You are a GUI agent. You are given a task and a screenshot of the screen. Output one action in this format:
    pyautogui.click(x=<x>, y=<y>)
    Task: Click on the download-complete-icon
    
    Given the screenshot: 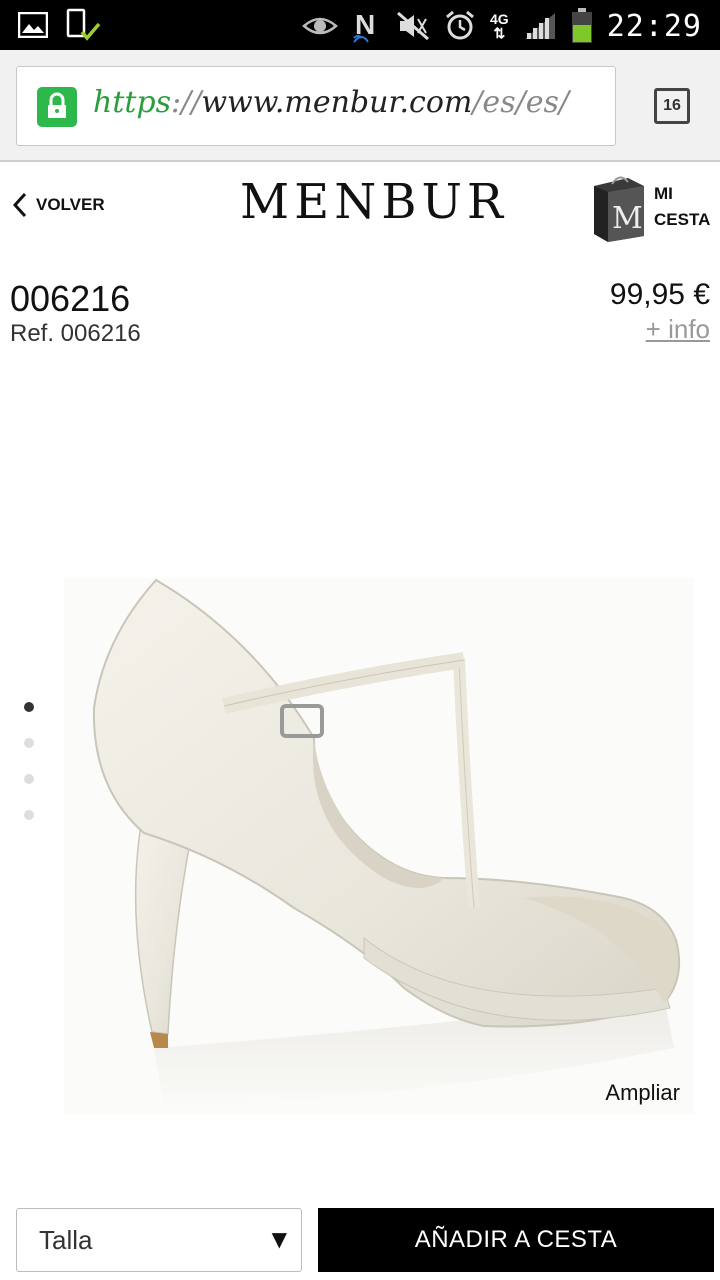 What is the action you would take?
    pyautogui.click(x=83, y=24)
    